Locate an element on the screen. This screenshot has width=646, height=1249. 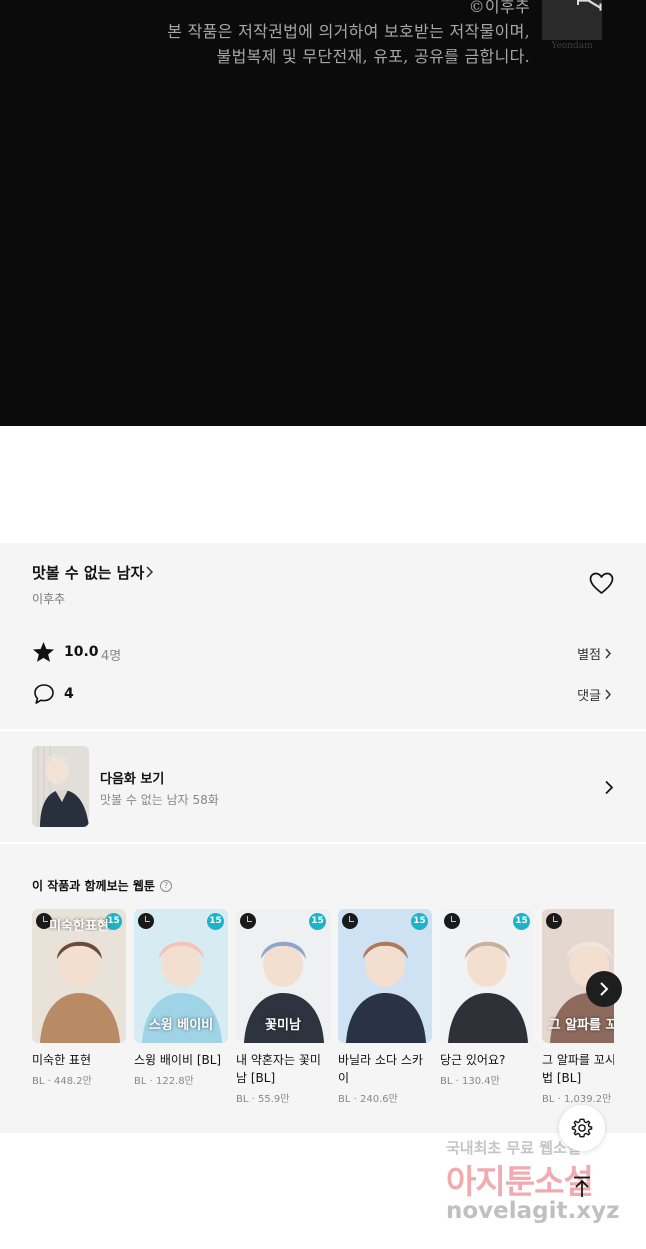
publisher-logo-text: Yeondam is located at coordinates (572, 46).